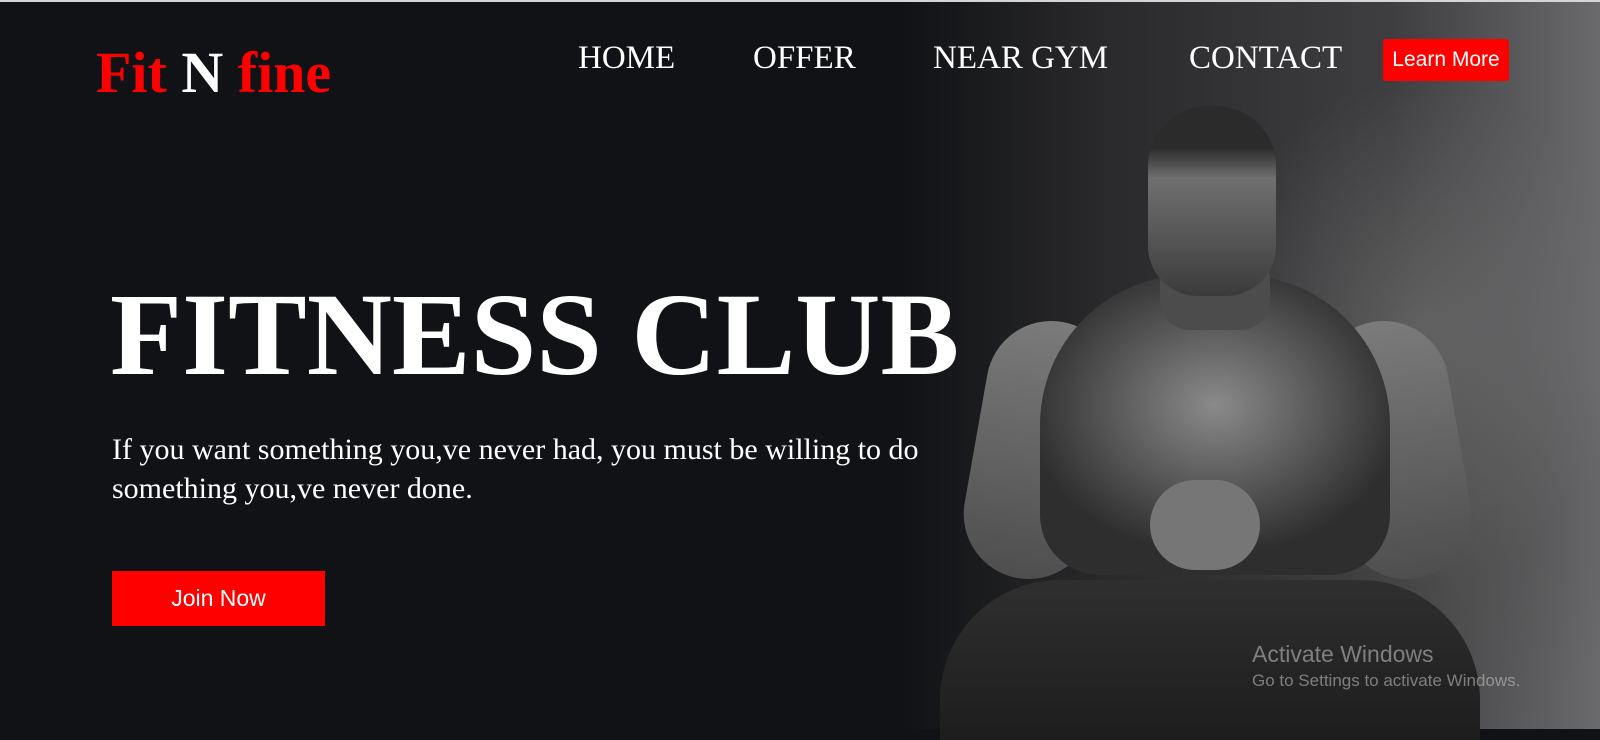  Describe the element at coordinates (218, 598) in the screenshot. I see `join-now-button: Join Now` at that location.